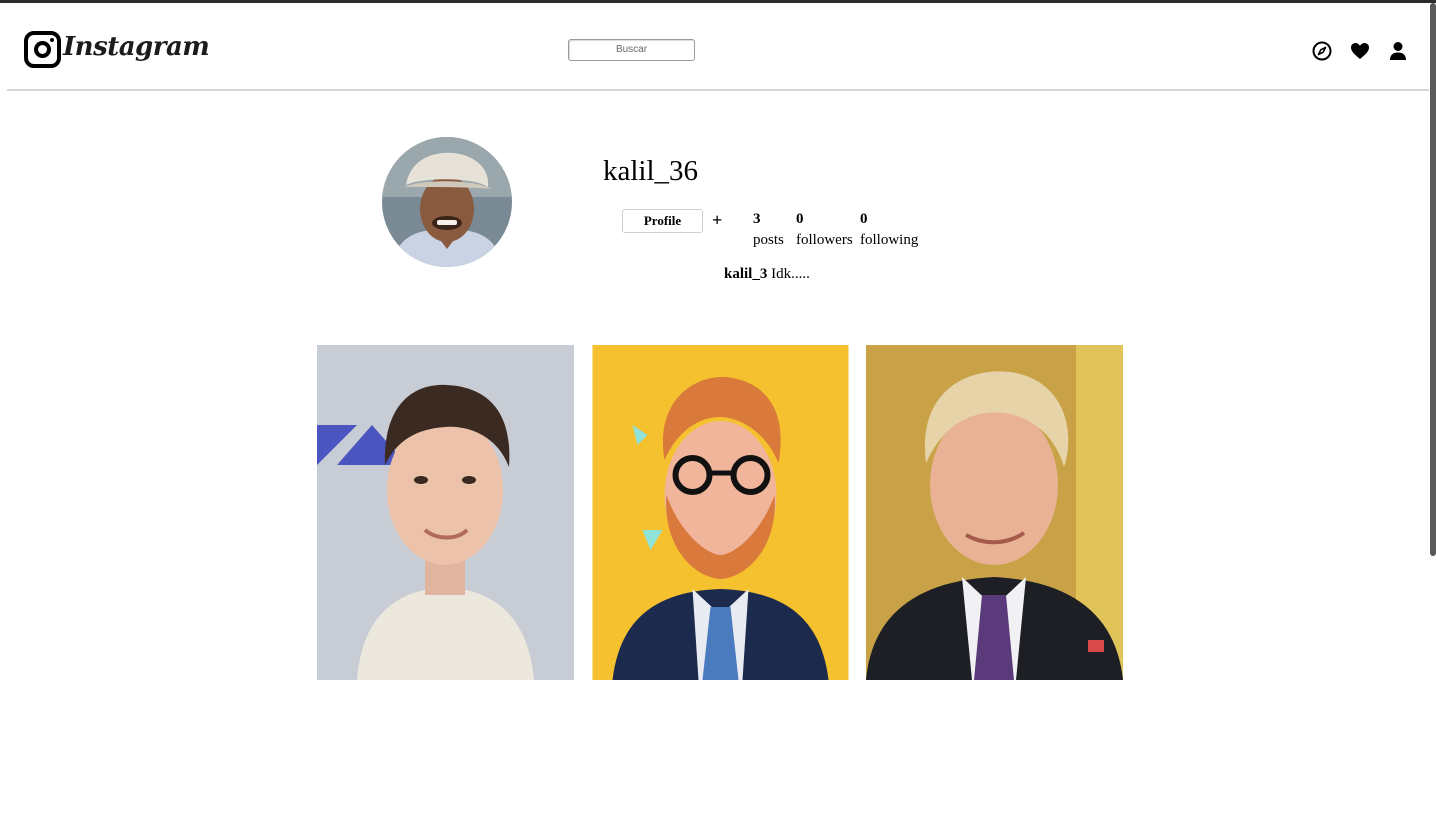 This screenshot has width=1436, height=822. What do you see at coordinates (768, 230) in the screenshot?
I see `stat-posts: 3 posts` at bounding box center [768, 230].